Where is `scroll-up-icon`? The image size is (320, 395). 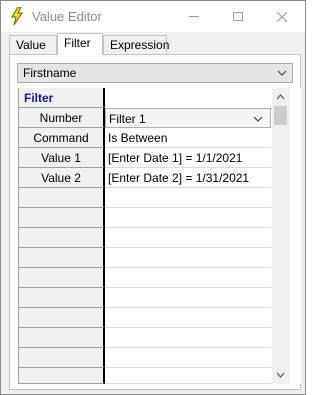 scroll-up-icon is located at coordinates (280, 97).